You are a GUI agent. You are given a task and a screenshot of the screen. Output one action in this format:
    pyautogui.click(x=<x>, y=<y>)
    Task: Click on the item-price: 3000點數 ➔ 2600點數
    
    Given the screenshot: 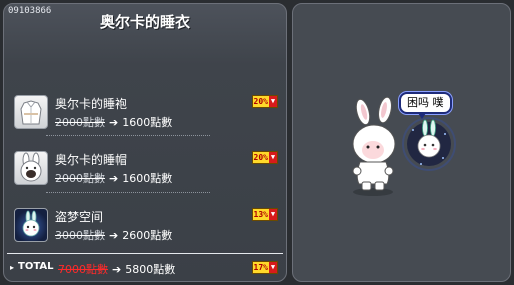 What is the action you would take?
    pyautogui.click(x=113, y=235)
    